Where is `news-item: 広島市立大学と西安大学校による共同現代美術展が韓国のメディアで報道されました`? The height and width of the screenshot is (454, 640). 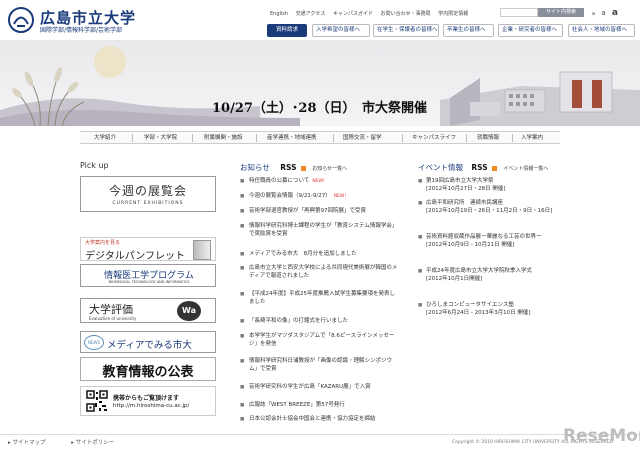 news-item: 広島市立大学と西安大学校による共同現代美術展が韓国のメディアで報道されました is located at coordinates (320, 272).